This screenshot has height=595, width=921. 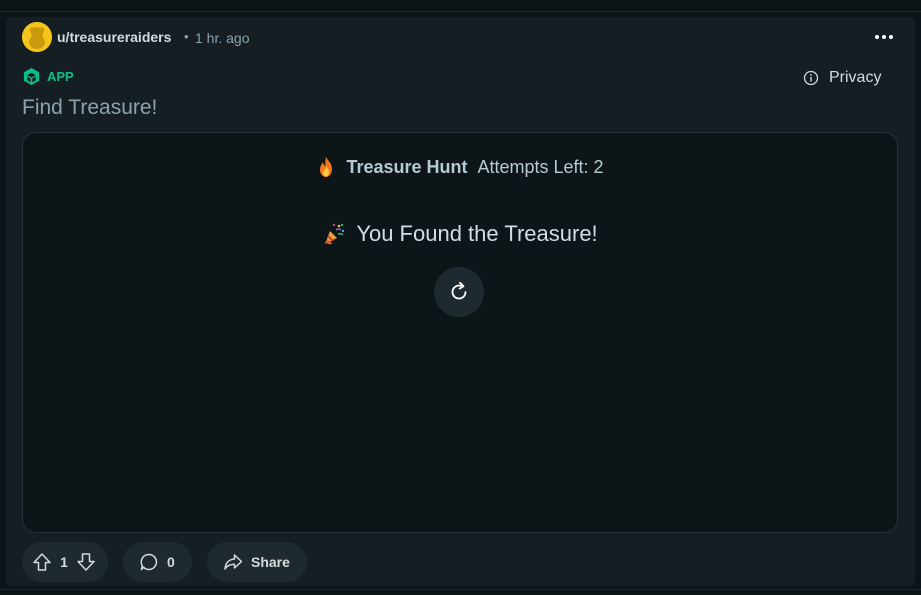 I want to click on result-message: You Found the Treasure!, so click(x=460, y=234).